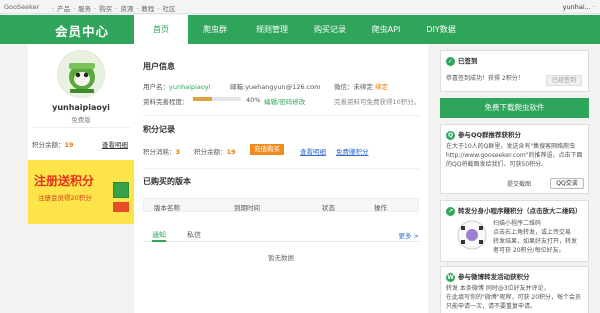  What do you see at coordinates (21, 7) in the screenshot?
I see `brand-link: GooSeeker` at bounding box center [21, 7].